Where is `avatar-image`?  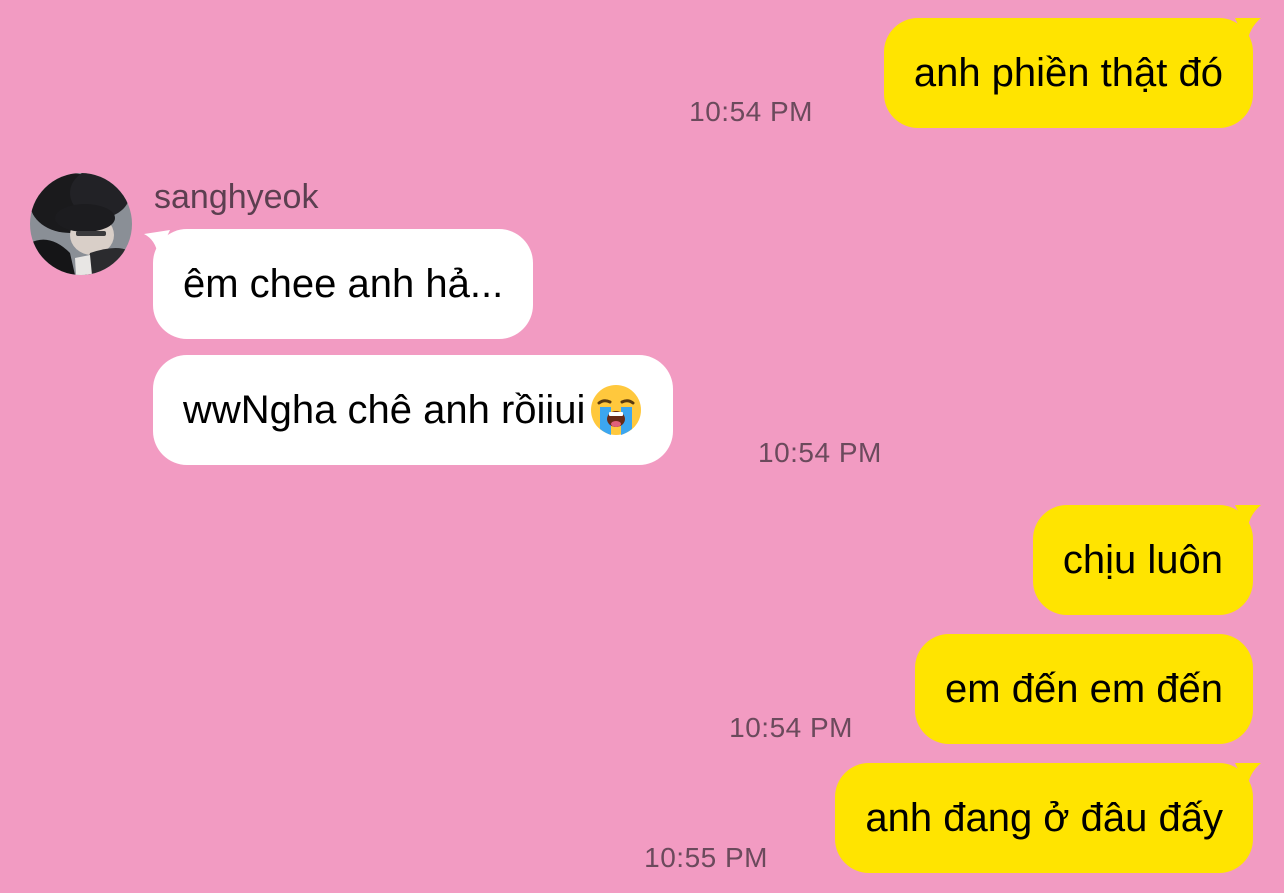 avatar-image is located at coordinates (81, 224).